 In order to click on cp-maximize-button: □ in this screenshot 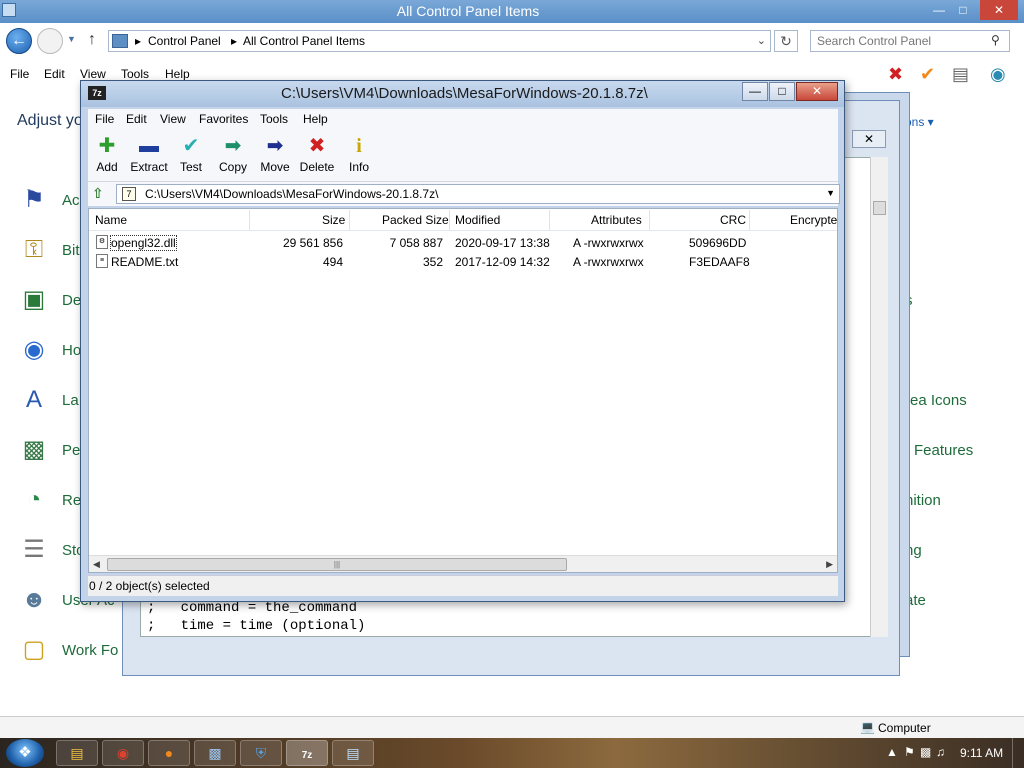, I will do `click(963, 10)`.